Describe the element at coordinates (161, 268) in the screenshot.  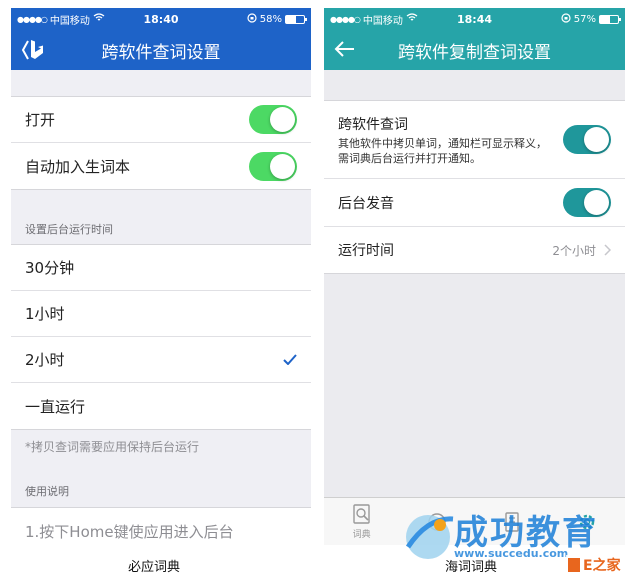
I see `option-30min: 30分钟` at that location.